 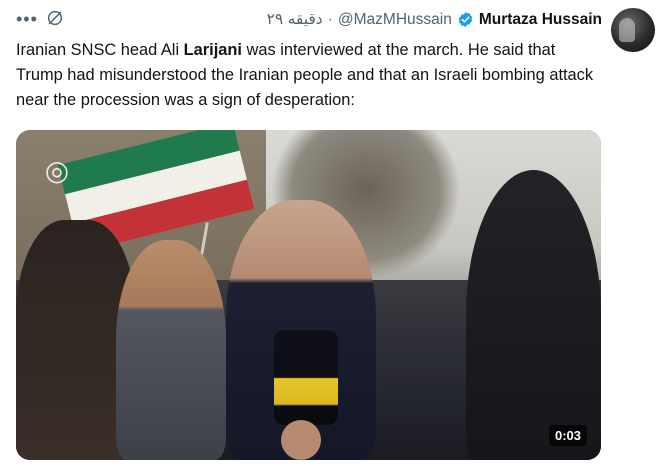 What do you see at coordinates (567, 435) in the screenshot?
I see `video-duration-badge: 0:03` at bounding box center [567, 435].